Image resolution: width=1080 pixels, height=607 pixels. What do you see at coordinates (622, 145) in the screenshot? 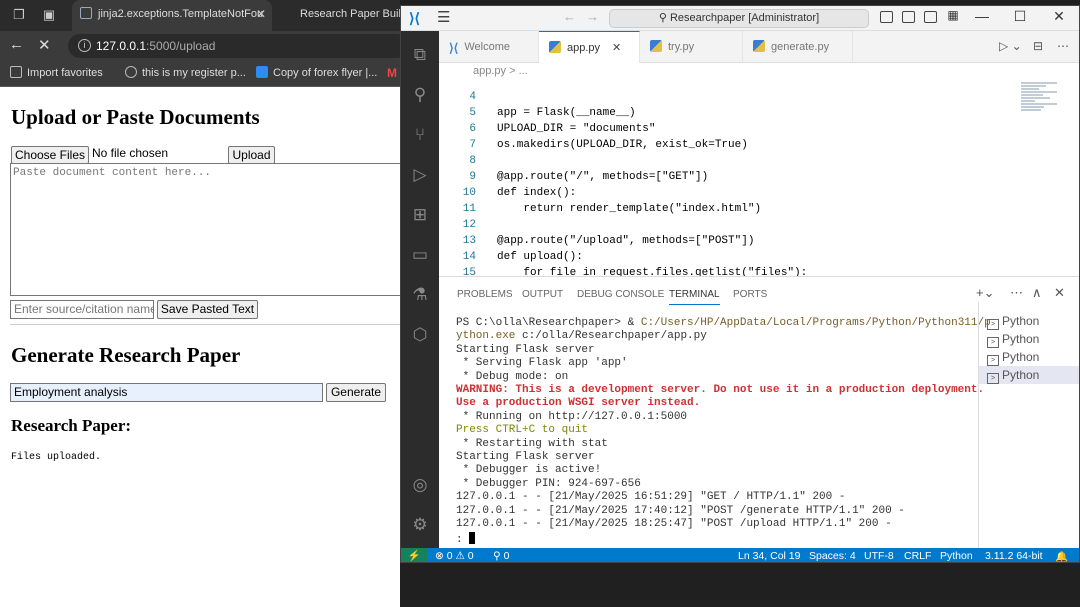
I see `code-line: os.makedirs(UPLOAD_DIR, exist_ok=True)` at bounding box center [622, 145].